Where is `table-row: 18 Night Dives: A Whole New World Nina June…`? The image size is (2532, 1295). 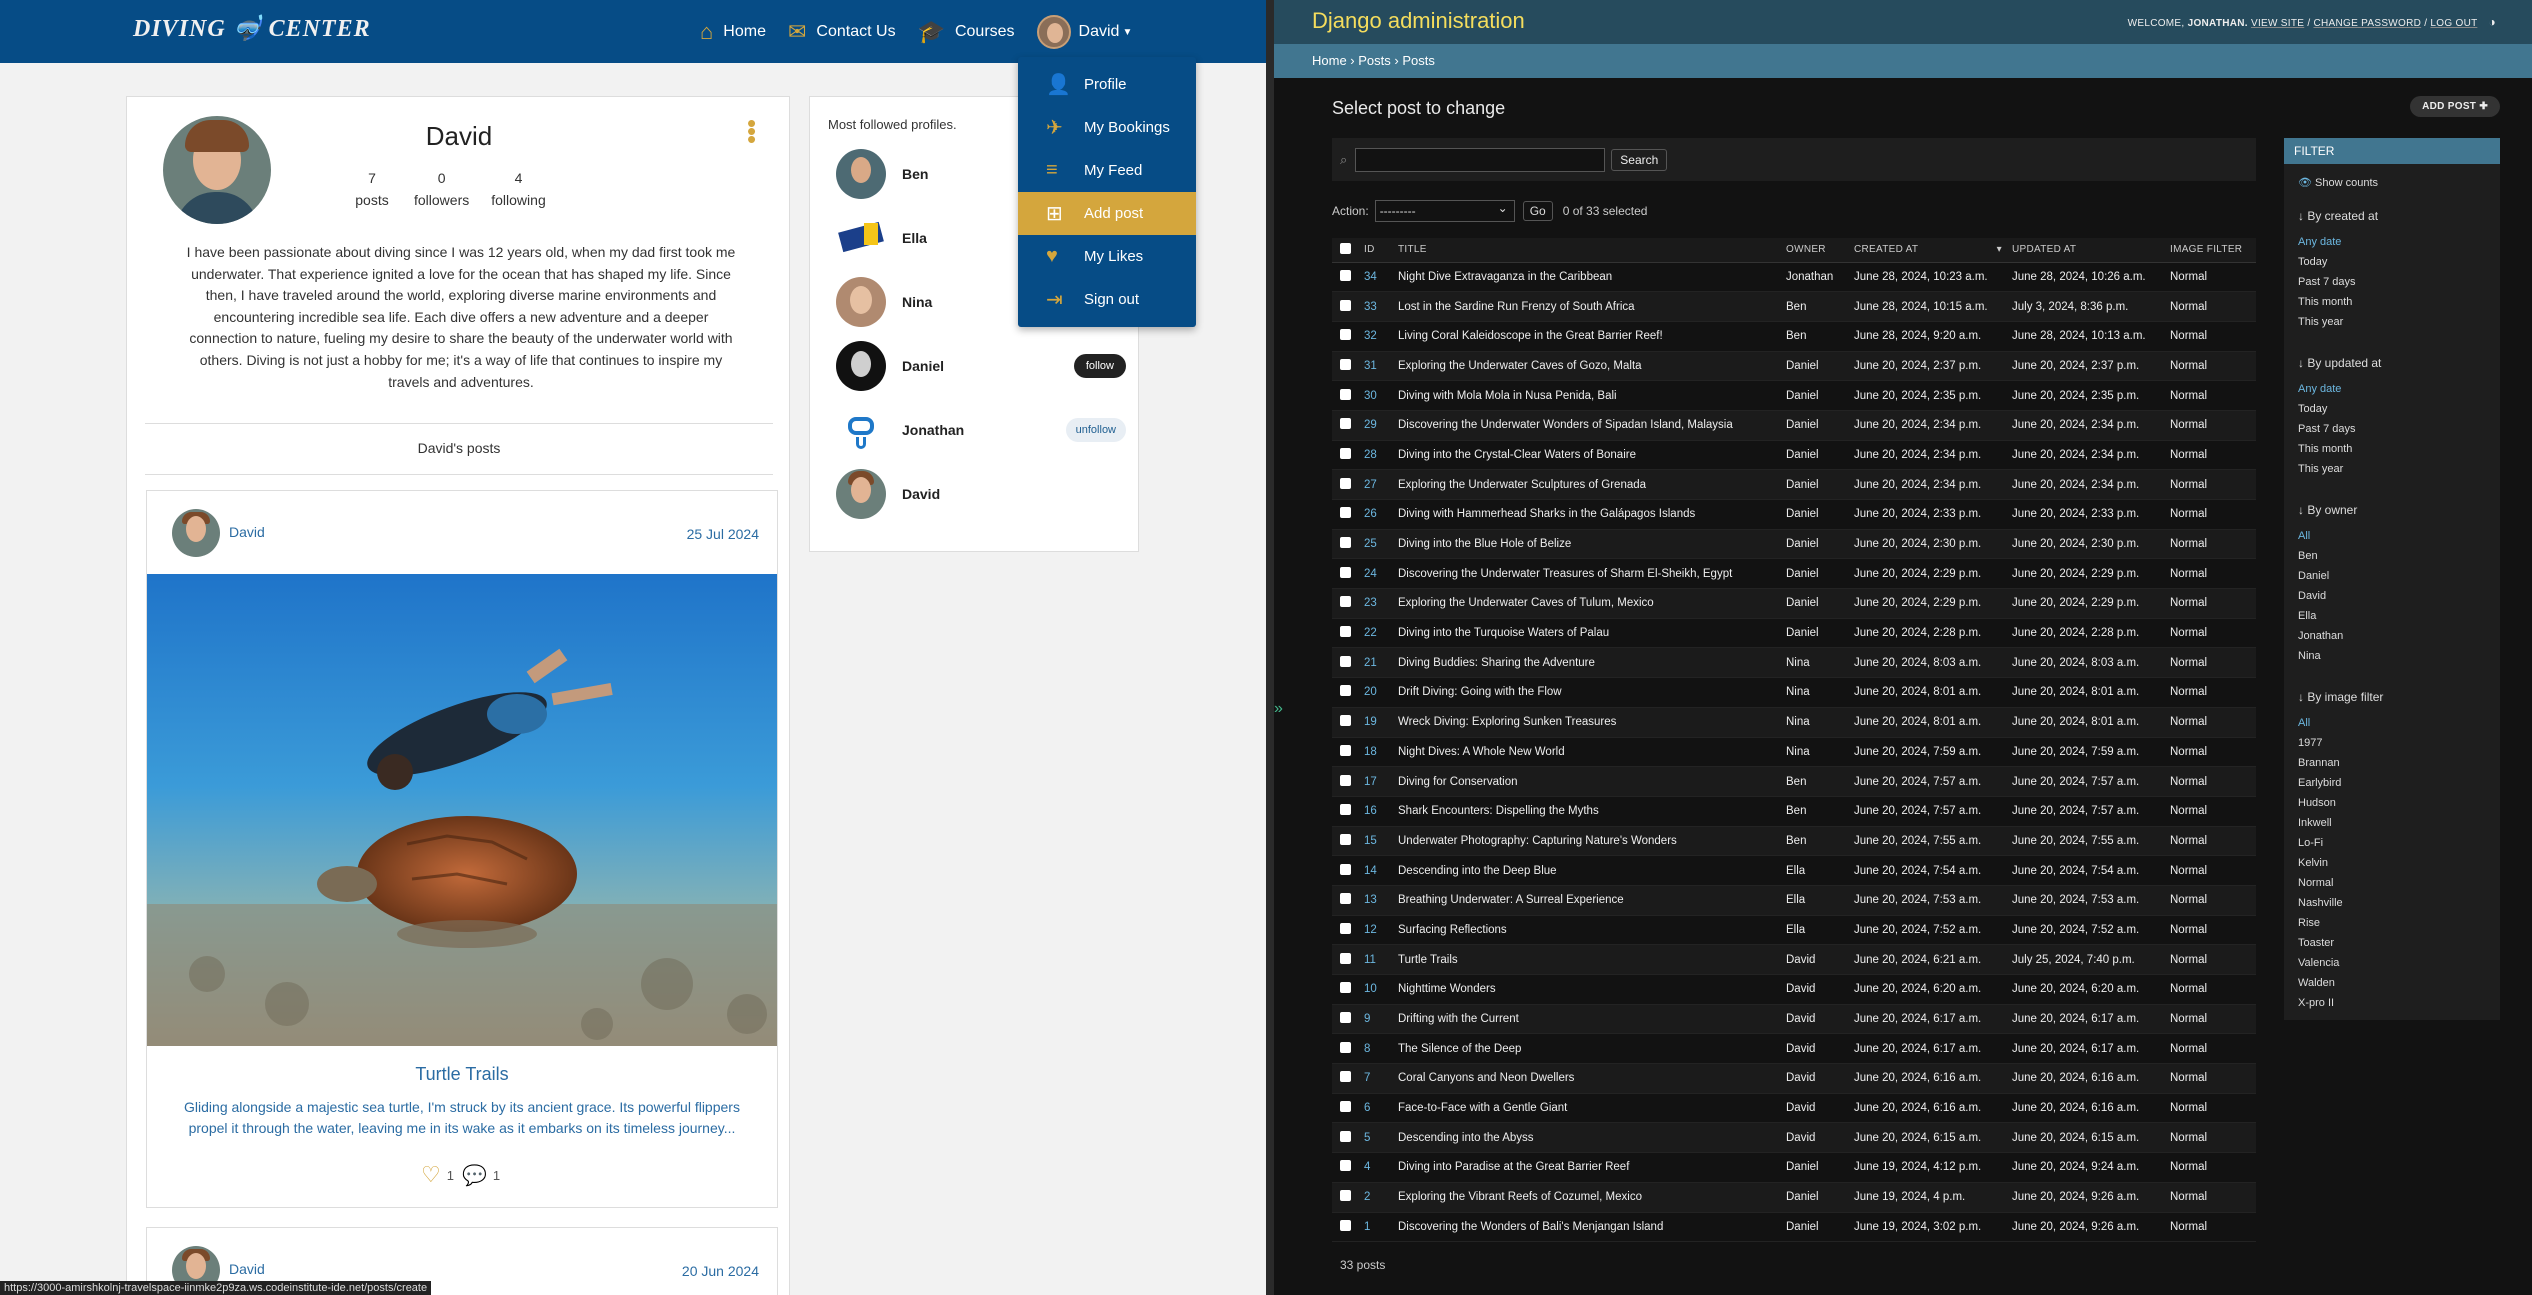 table-row: 18 Night Dives: A Whole New World Nina June… is located at coordinates (1794, 752).